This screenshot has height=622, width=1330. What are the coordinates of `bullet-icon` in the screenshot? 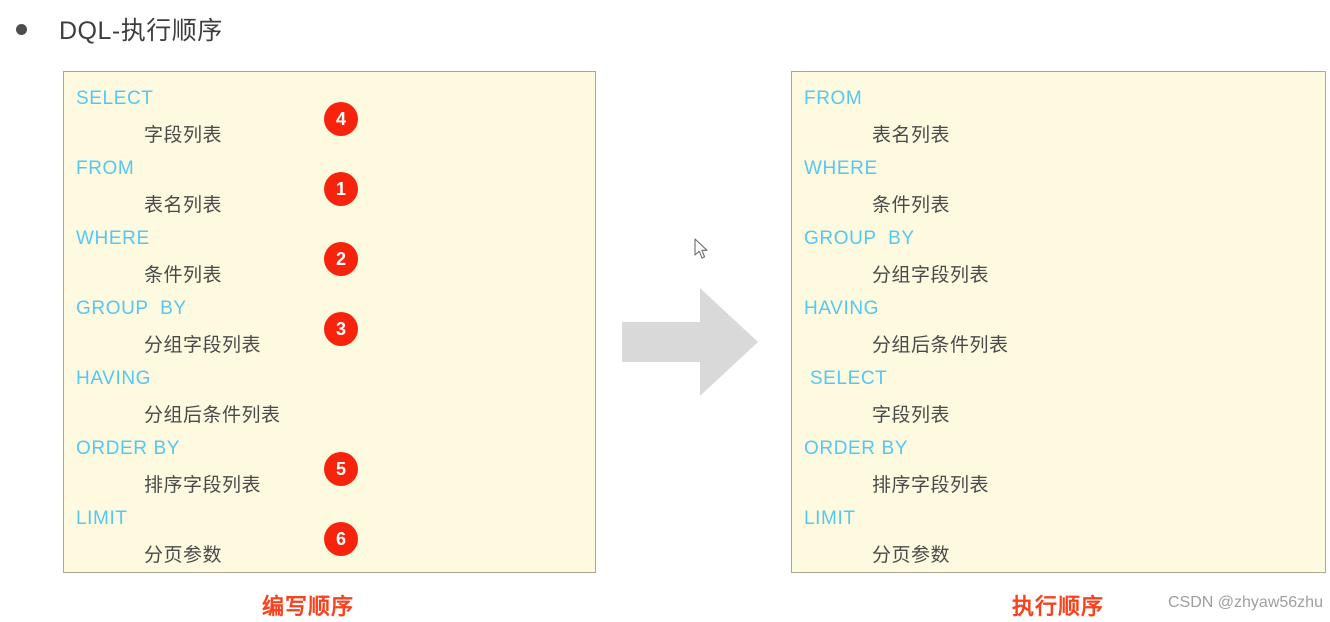 It's located at (21, 29).